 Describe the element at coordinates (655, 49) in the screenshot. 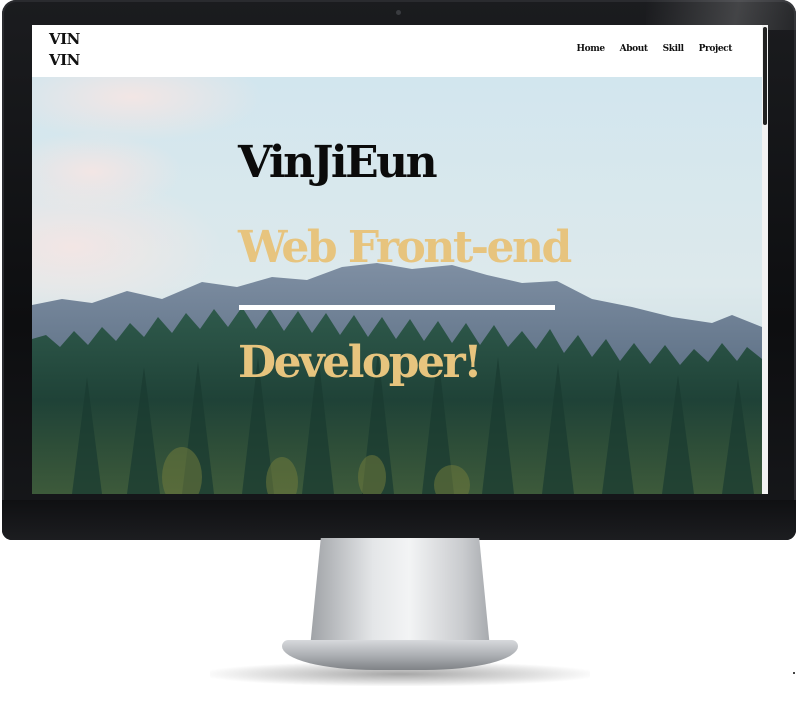

I see `main-nav: Home About Skill Project` at that location.